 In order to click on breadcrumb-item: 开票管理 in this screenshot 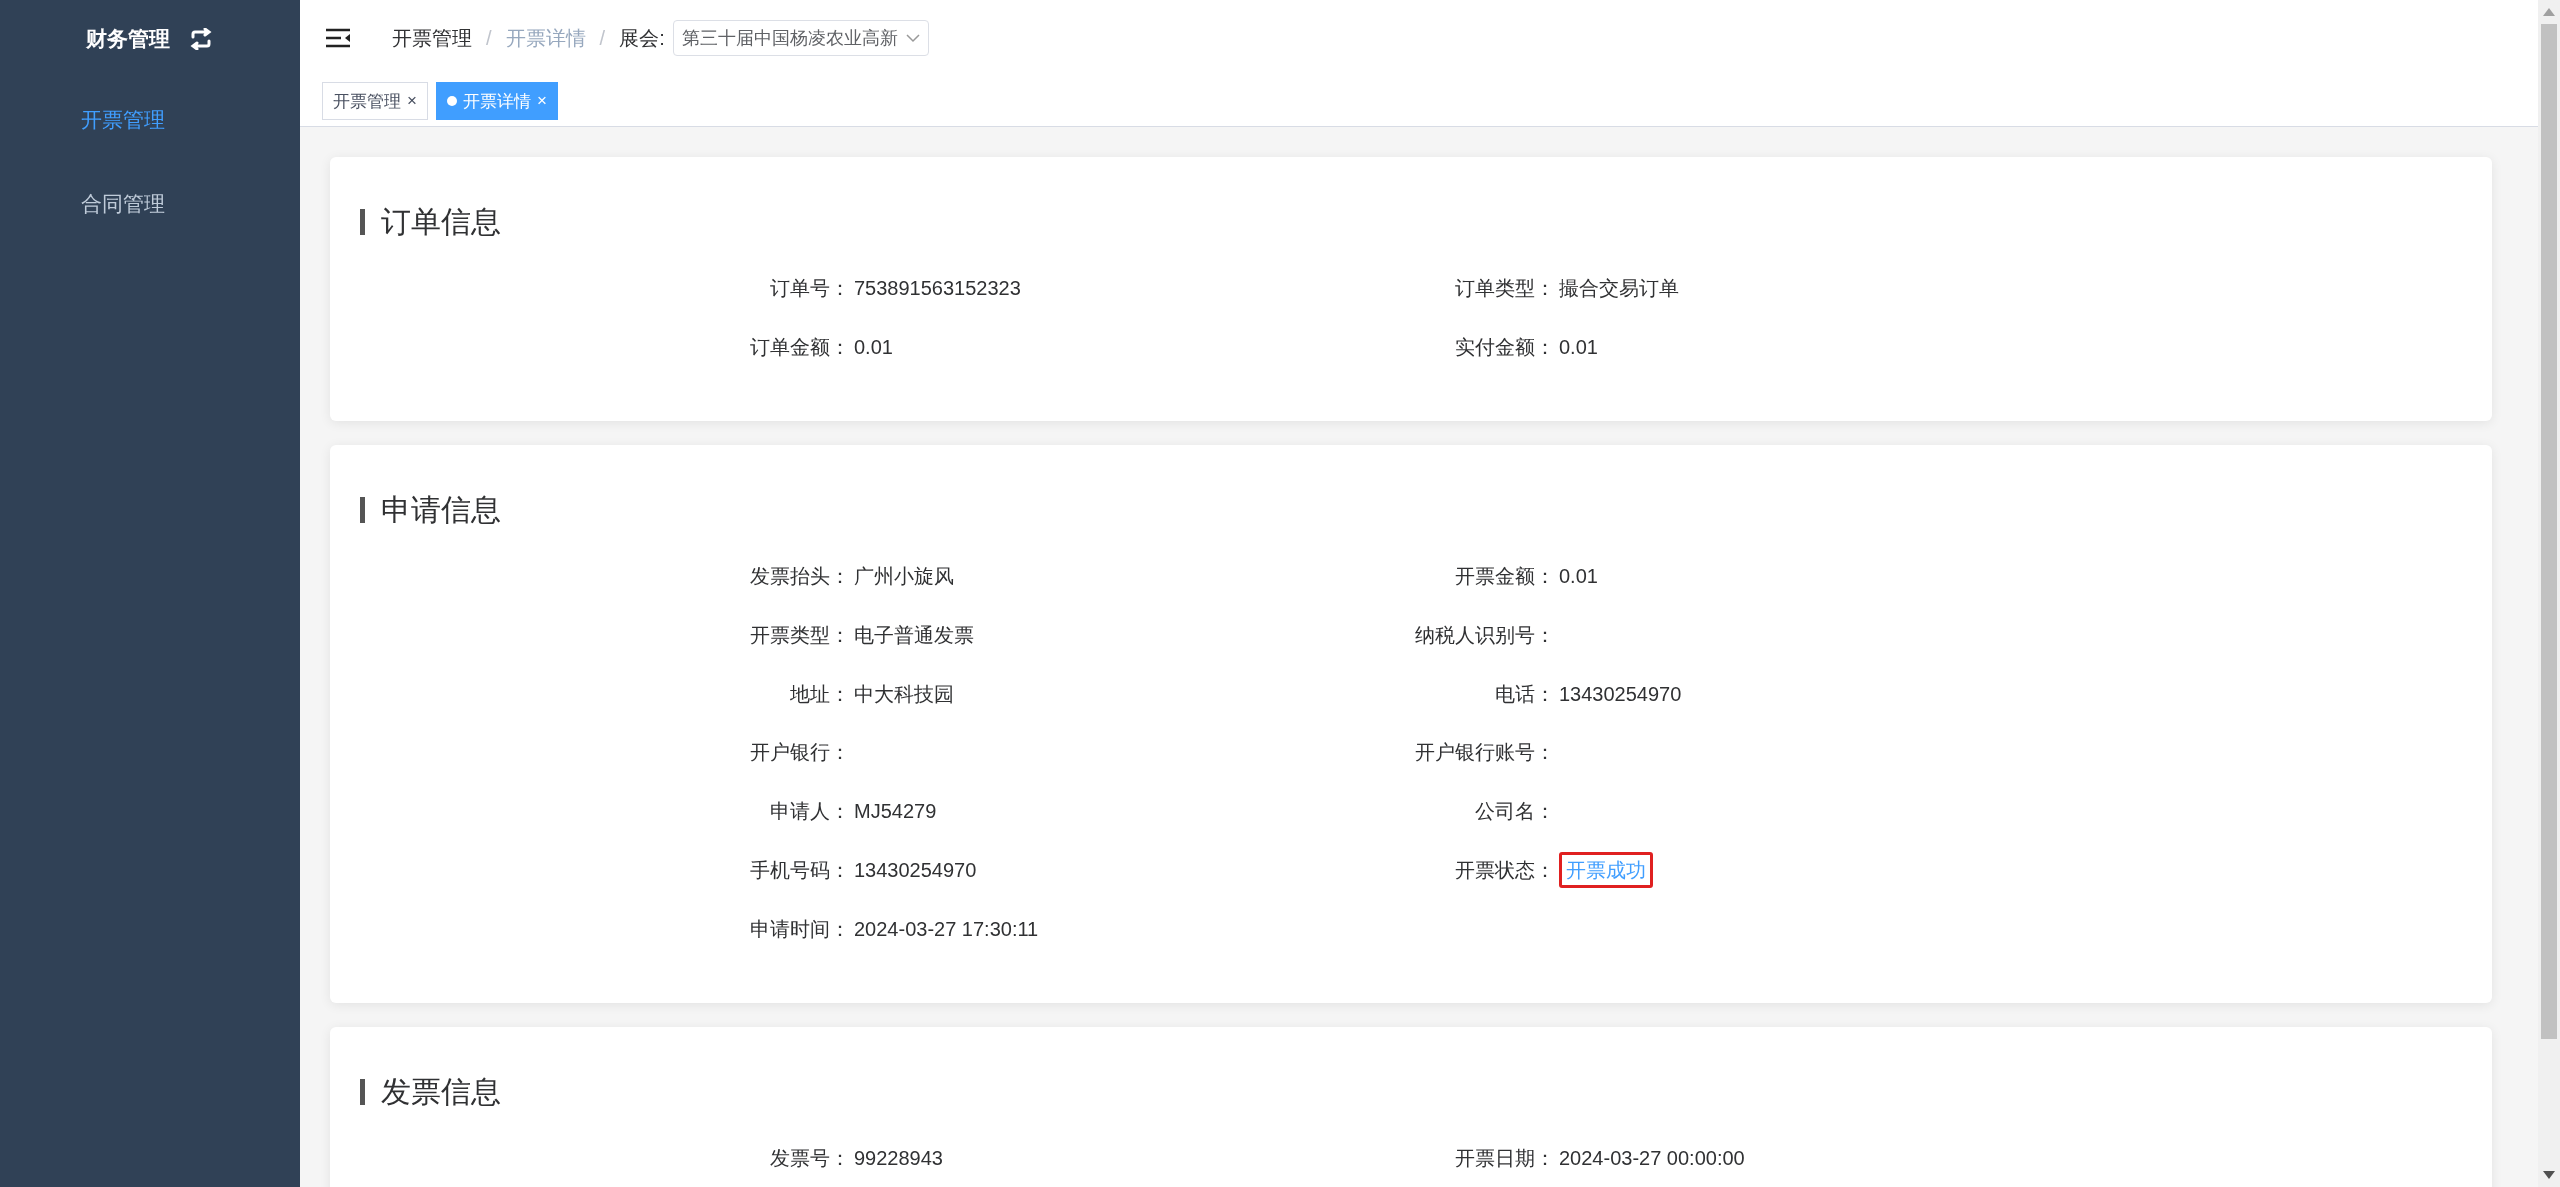, I will do `click(432, 38)`.